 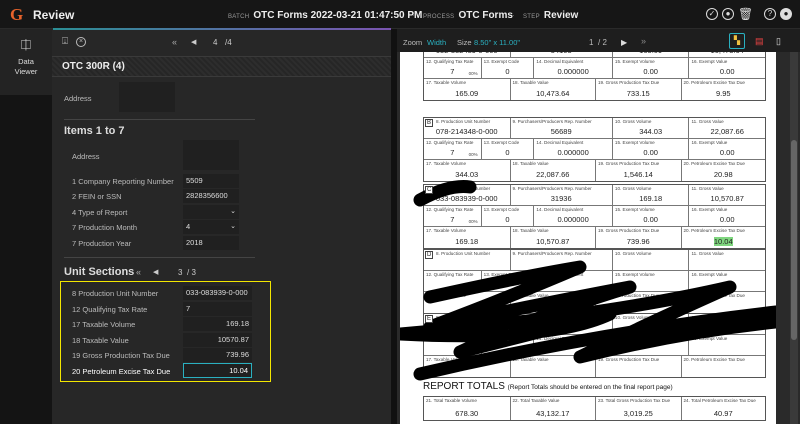 What do you see at coordinates (497, 42) in the screenshot?
I see `size-value: 8.50" x 11.00"` at bounding box center [497, 42].